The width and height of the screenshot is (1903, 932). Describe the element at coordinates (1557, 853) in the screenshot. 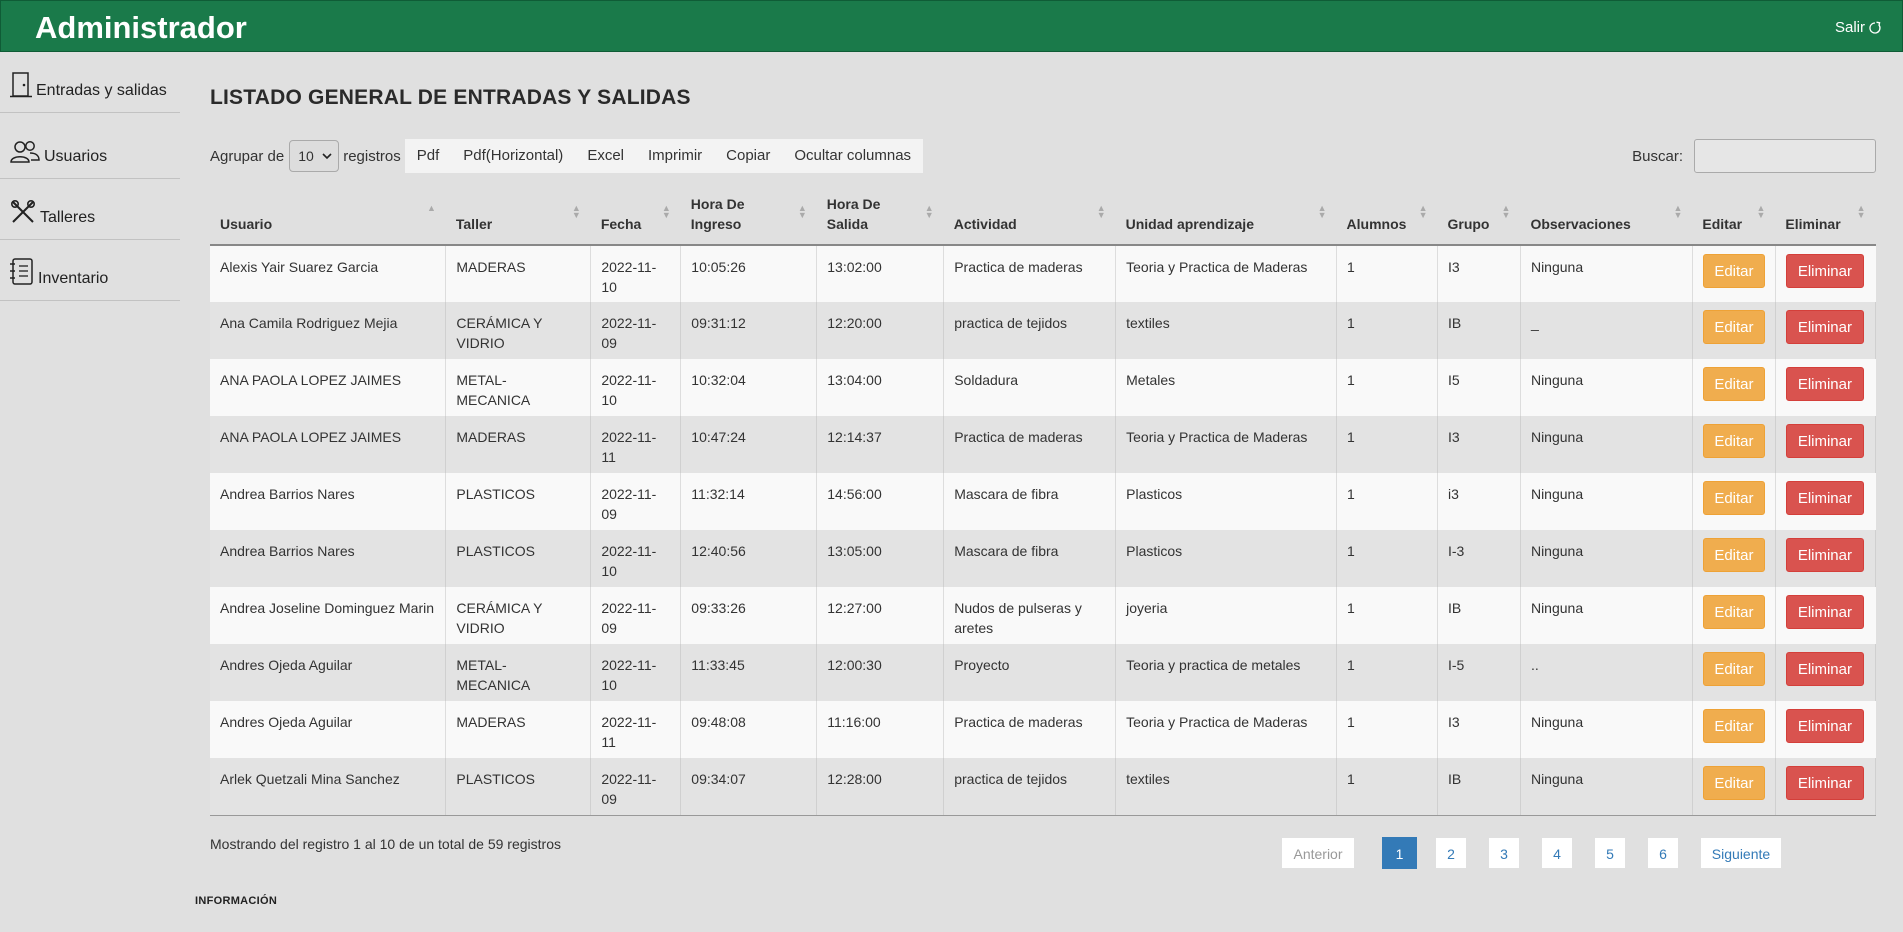

I see `page-button: 4` at that location.